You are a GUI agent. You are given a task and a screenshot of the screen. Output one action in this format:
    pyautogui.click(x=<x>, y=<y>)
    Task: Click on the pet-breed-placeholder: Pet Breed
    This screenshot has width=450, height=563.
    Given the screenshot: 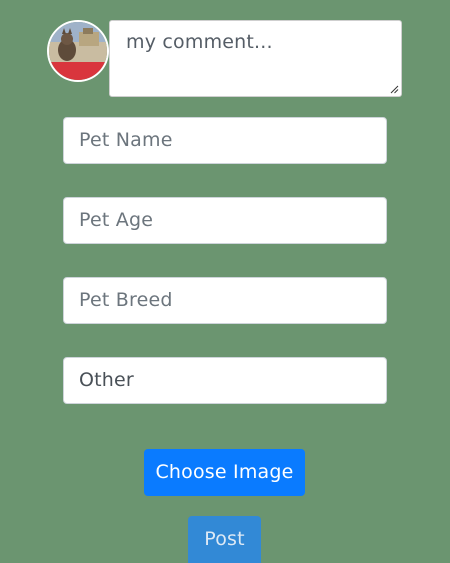 What is the action you would take?
    pyautogui.click(x=126, y=300)
    